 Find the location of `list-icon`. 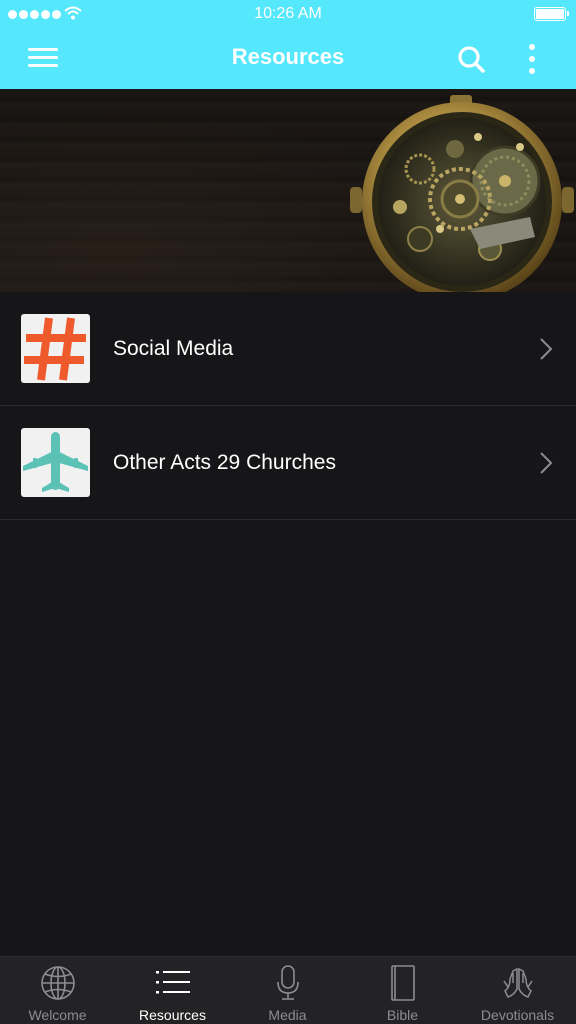

list-icon is located at coordinates (173, 982).